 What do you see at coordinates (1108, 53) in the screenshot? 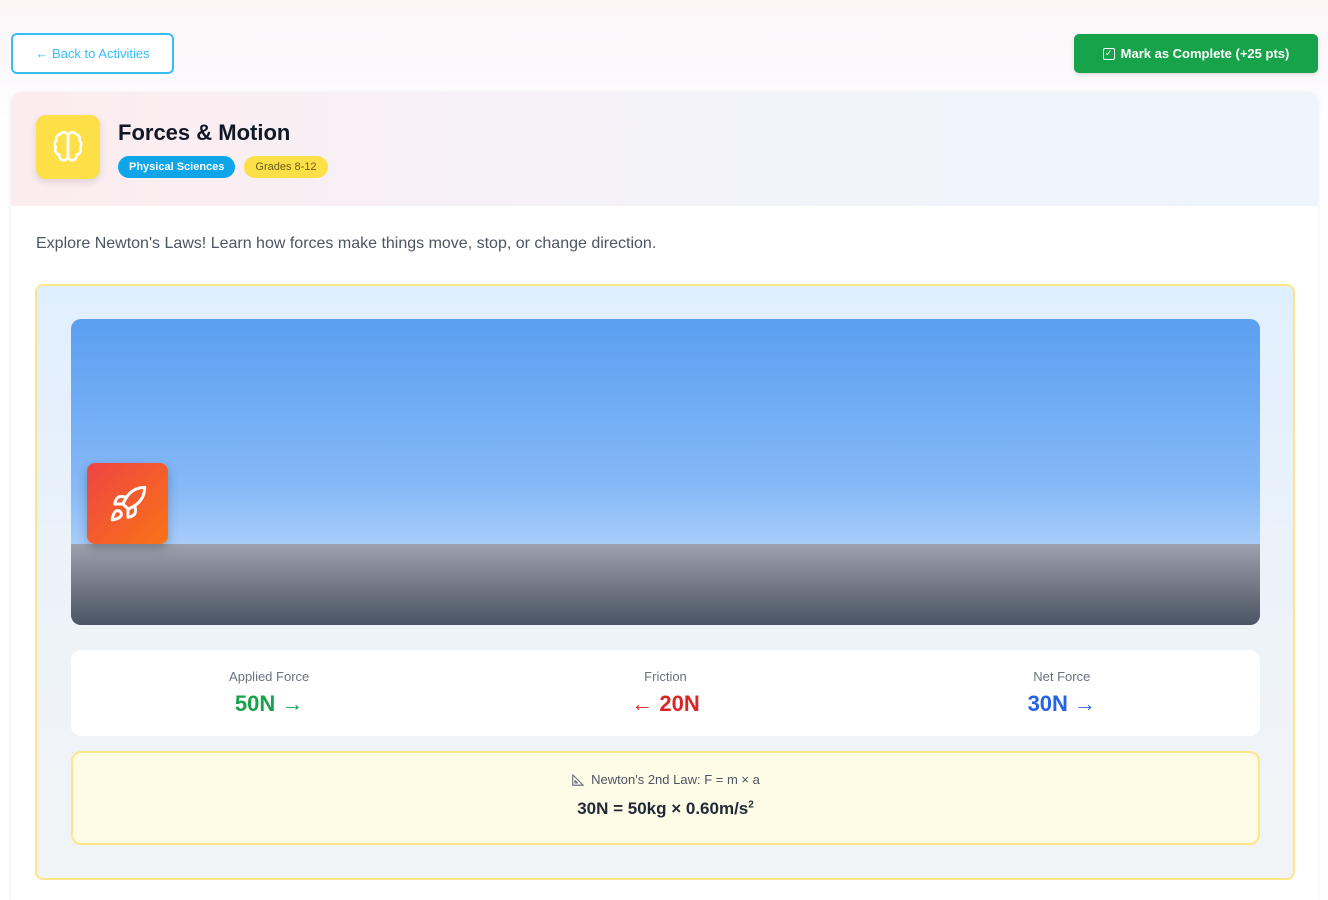
I see `checkbox-icon: ✓` at bounding box center [1108, 53].